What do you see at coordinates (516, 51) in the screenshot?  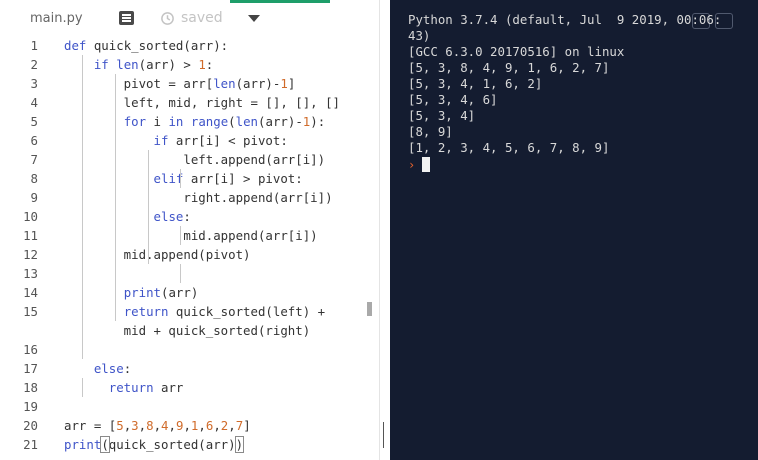 I see `console-line: [GCC 6.3.0 20170516] on linux` at bounding box center [516, 51].